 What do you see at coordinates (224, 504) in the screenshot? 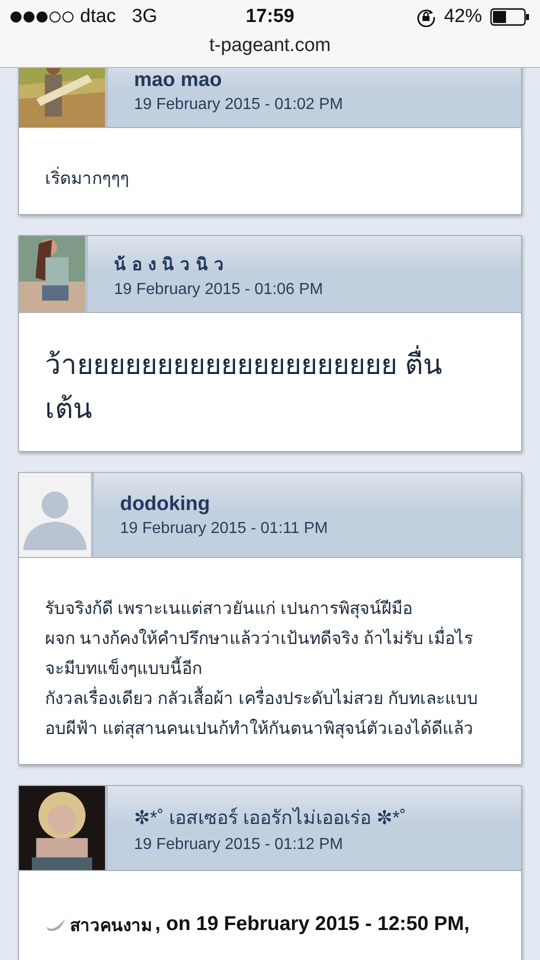
I see `author-name: dodoking` at bounding box center [224, 504].